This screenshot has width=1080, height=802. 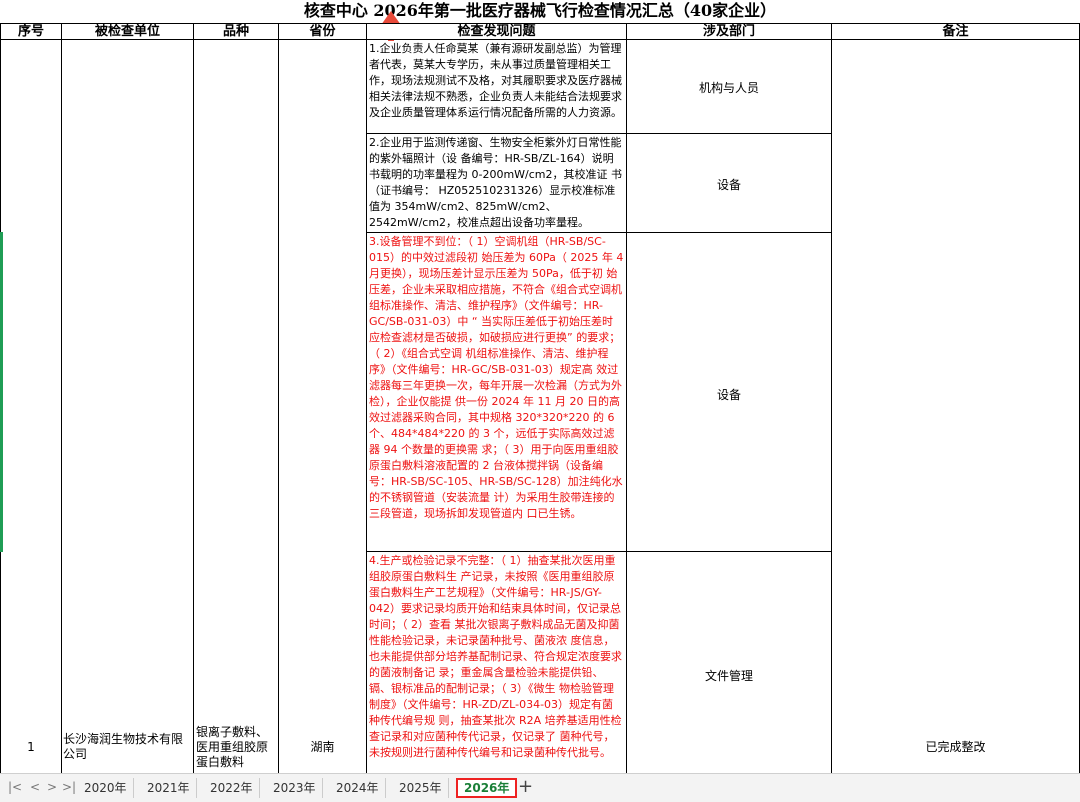 What do you see at coordinates (322, 406) in the screenshot?
I see `province-column` at bounding box center [322, 406].